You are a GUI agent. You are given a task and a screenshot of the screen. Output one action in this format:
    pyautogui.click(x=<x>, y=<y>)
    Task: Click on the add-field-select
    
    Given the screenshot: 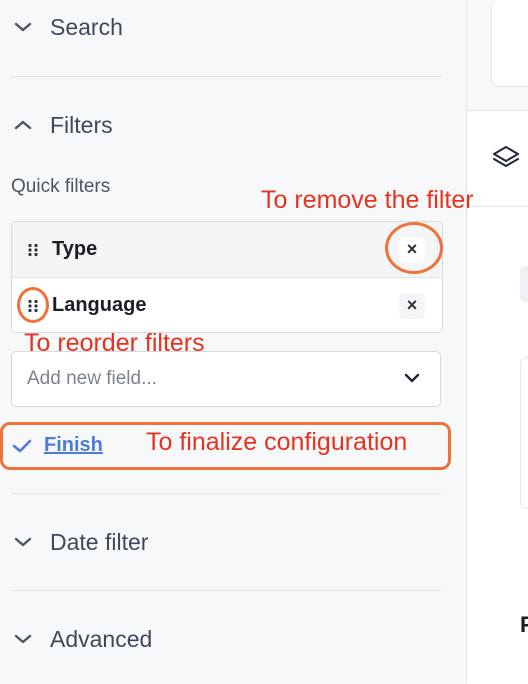 What is the action you would take?
    pyautogui.click(x=226, y=379)
    